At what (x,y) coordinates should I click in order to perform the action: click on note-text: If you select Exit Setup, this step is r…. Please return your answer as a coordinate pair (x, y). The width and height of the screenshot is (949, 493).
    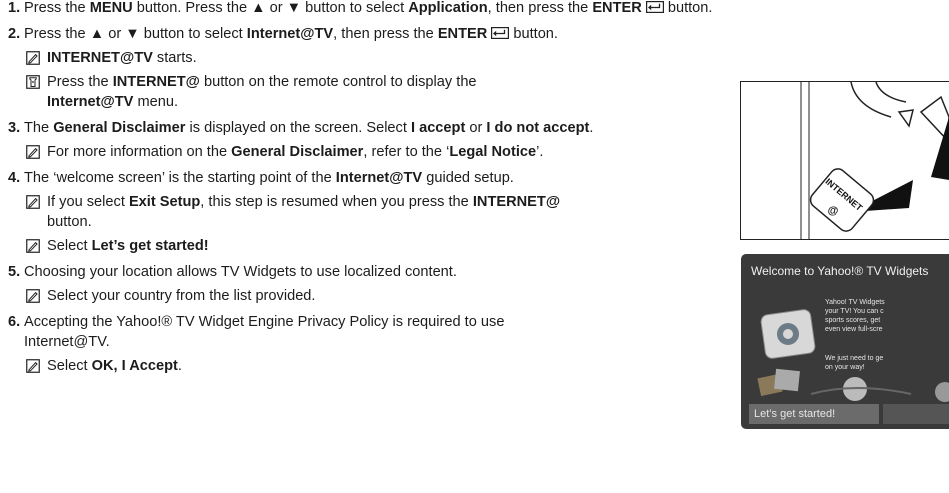
    Looking at the image, I should click on (389, 212).